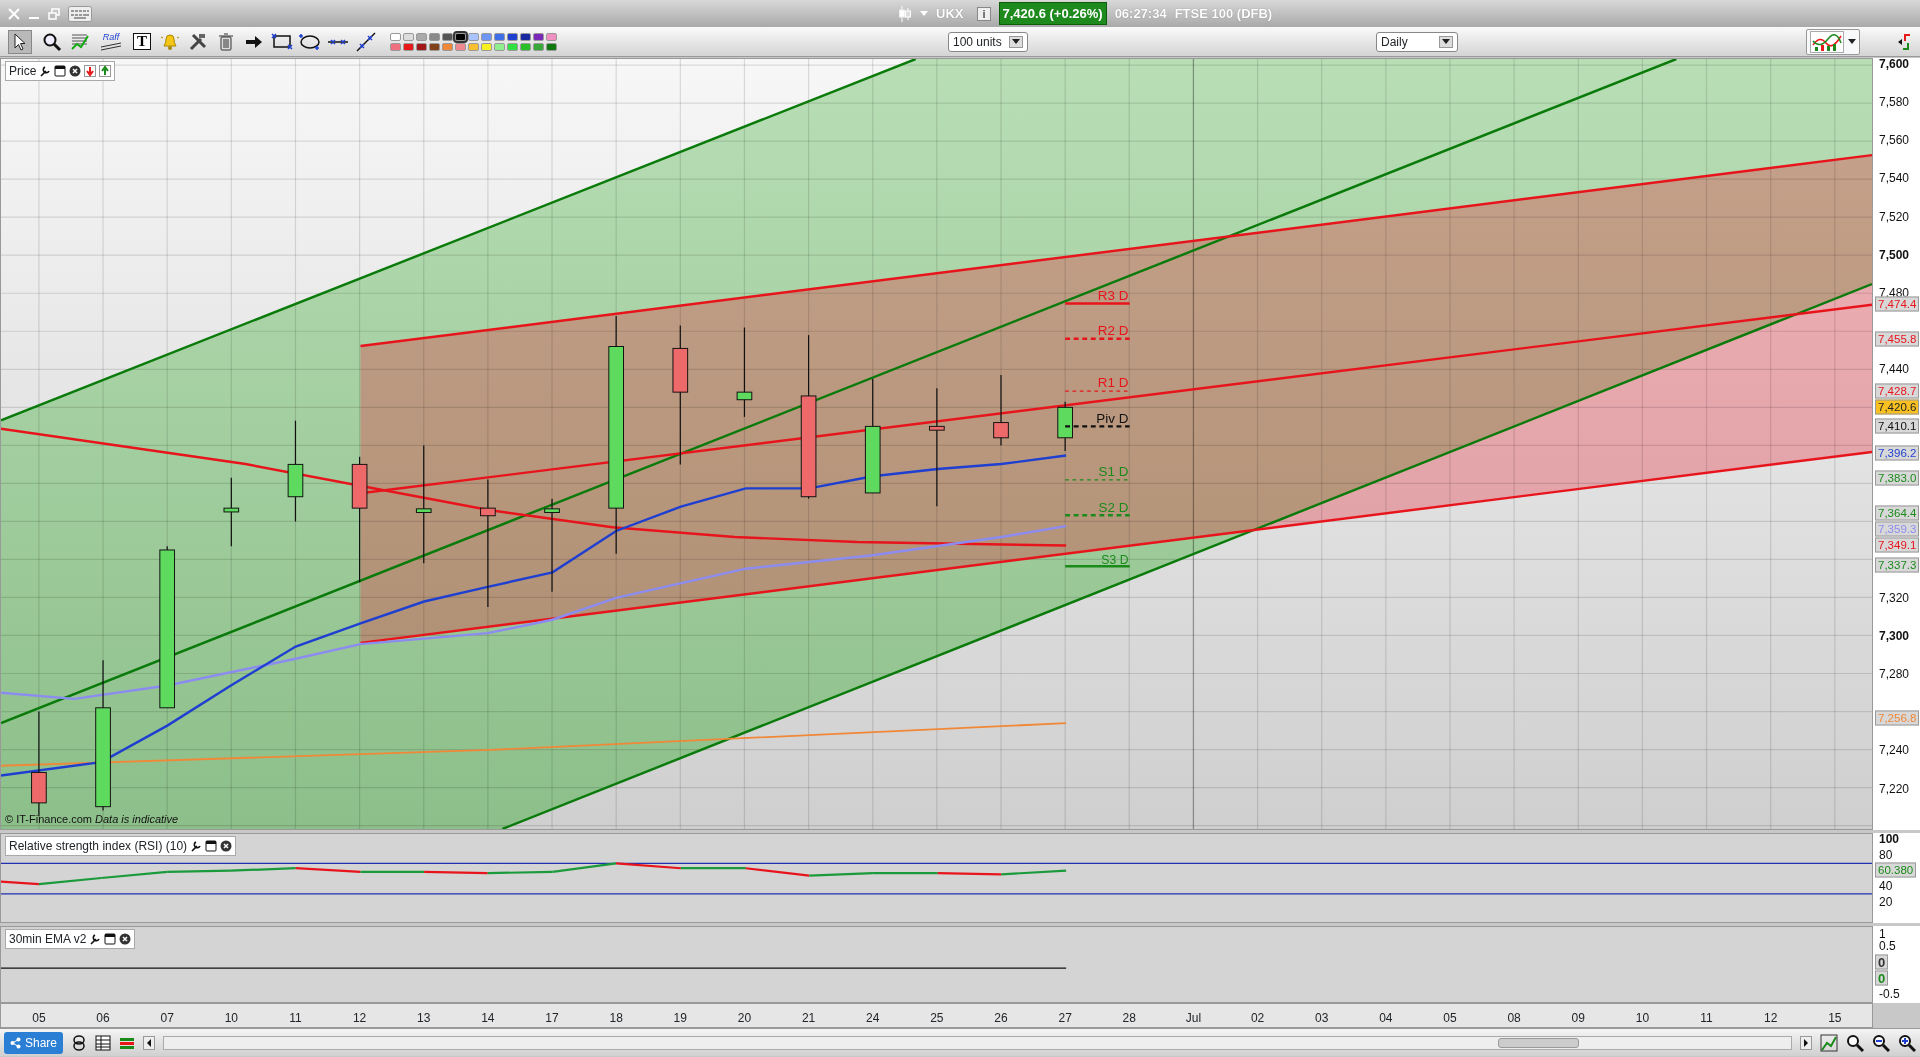  What do you see at coordinates (1897, 513) in the screenshot?
I see `price-tag: 7,364.4` at bounding box center [1897, 513].